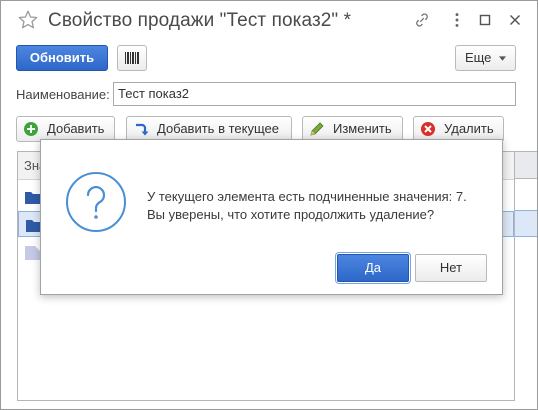  Describe the element at coordinates (96, 202) in the screenshot. I see `question-icon` at that location.